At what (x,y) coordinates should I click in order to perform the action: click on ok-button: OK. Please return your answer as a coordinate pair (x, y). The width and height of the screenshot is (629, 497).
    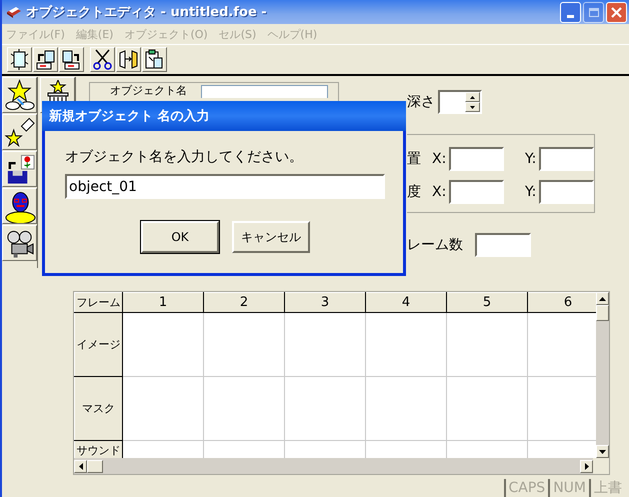
    Looking at the image, I should click on (180, 237).